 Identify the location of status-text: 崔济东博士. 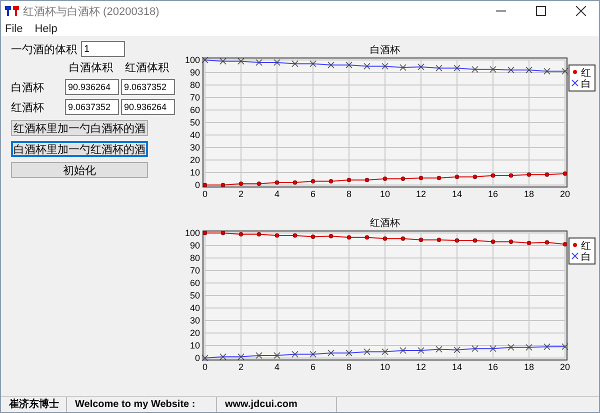
(34, 404).